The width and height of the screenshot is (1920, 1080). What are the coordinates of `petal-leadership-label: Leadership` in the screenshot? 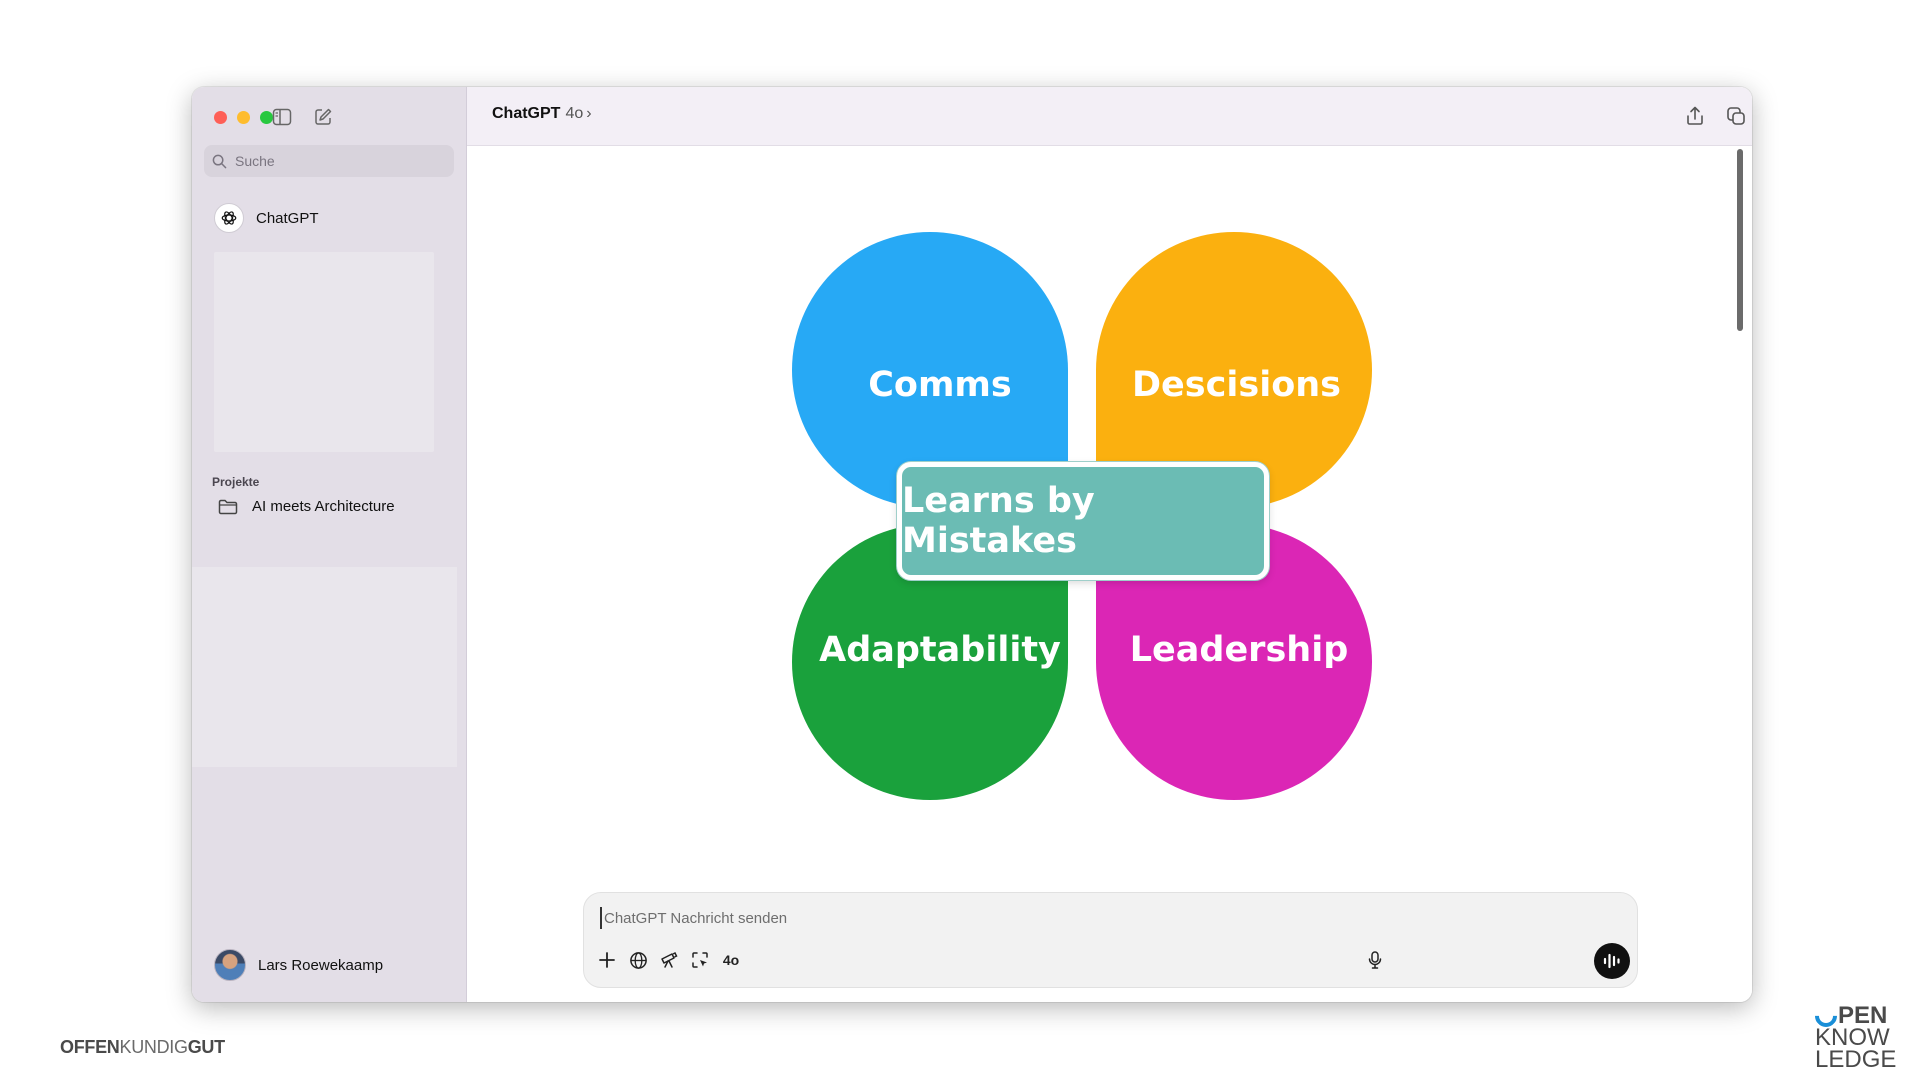 It's located at (1239, 649).